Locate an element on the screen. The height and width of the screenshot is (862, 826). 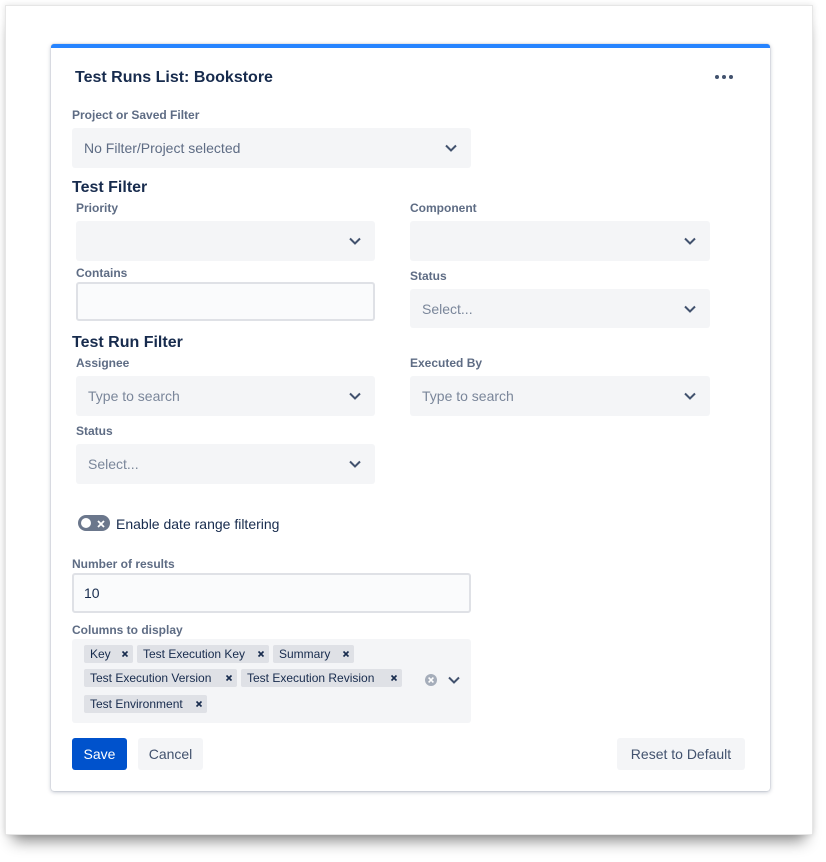
number-of-results-value: 10 is located at coordinates (92, 593).